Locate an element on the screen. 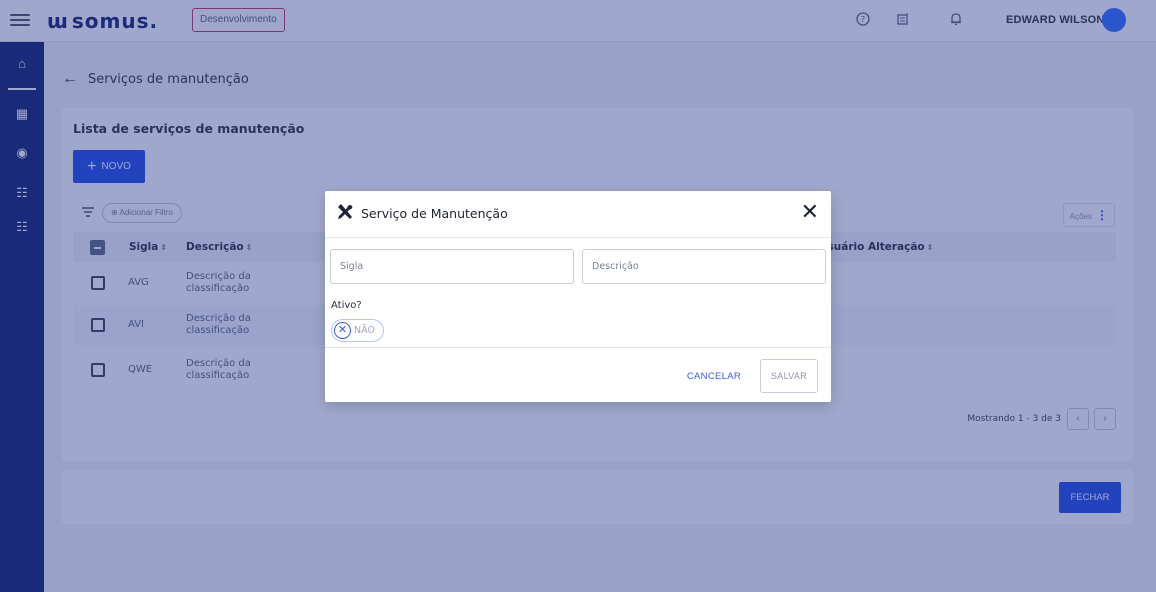  x-circle-icon: ✕ is located at coordinates (342, 330).